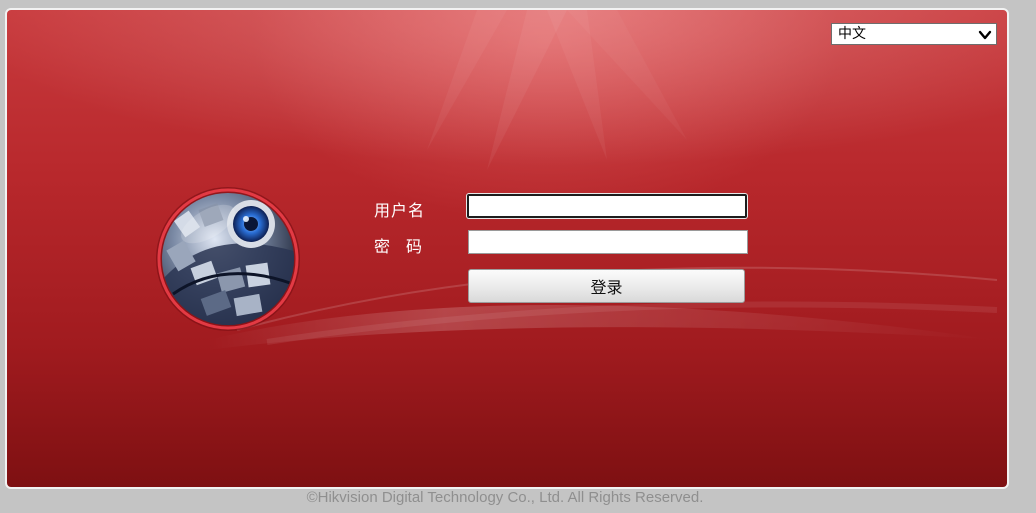 Image resolution: width=1036 pixels, height=513 pixels. What do you see at coordinates (228, 259) in the screenshot?
I see `camera-globe-logo` at bounding box center [228, 259].